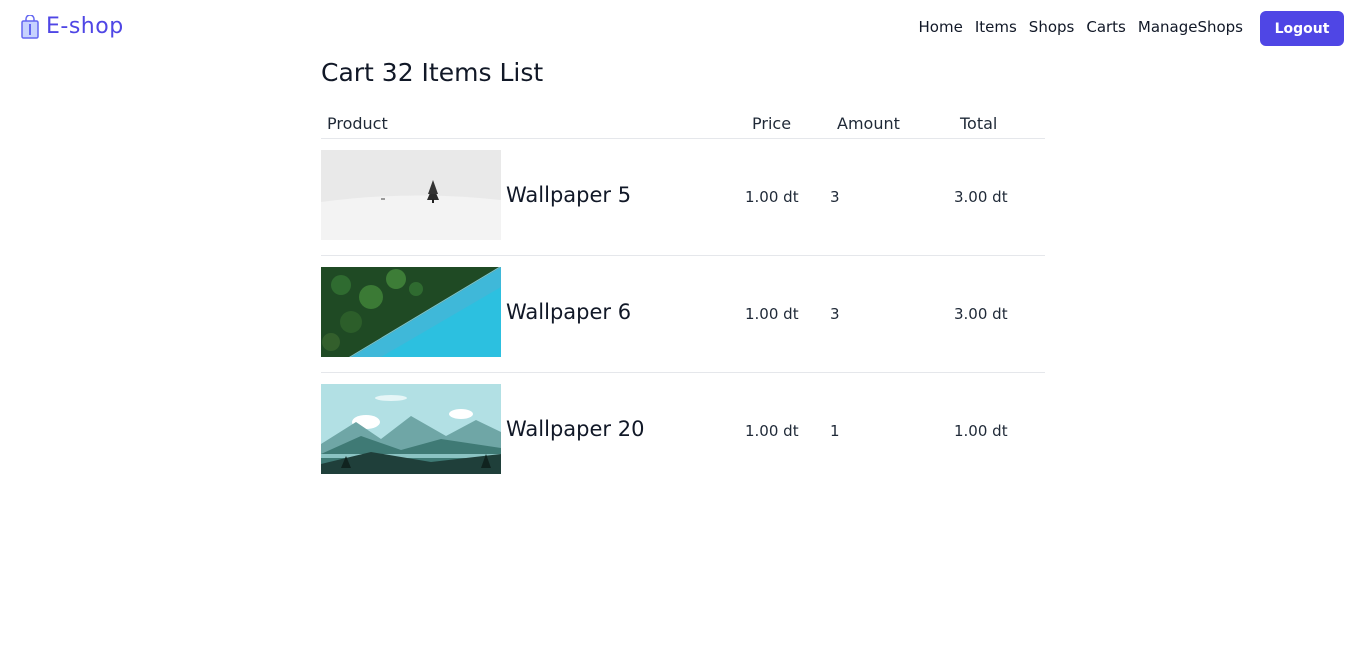 This screenshot has height=655, width=1366. What do you see at coordinates (85, 26) in the screenshot?
I see `brand-name: E-shop` at bounding box center [85, 26].